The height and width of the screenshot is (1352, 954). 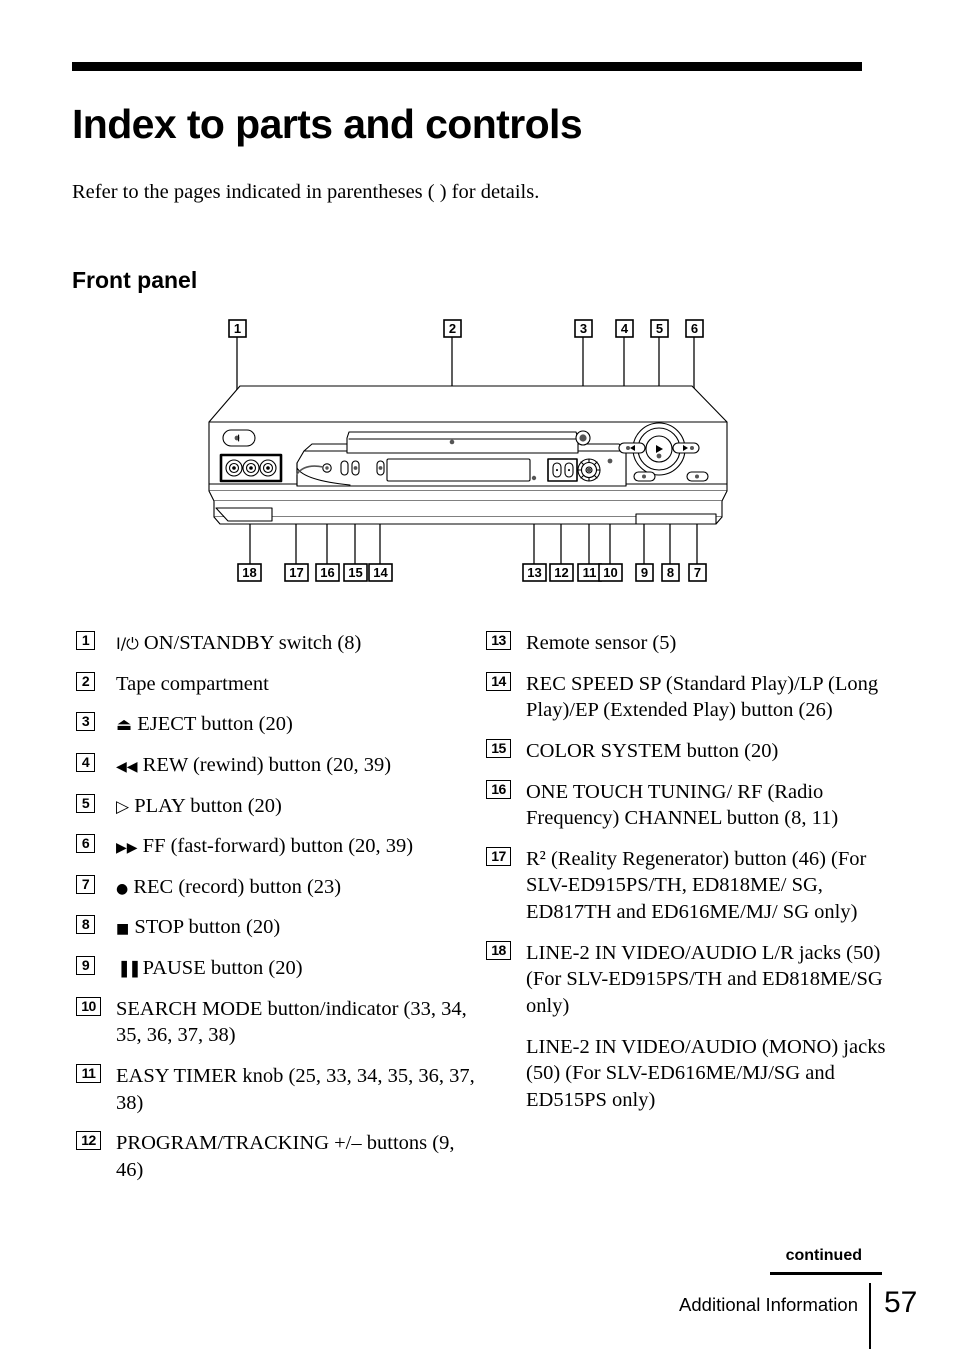 What do you see at coordinates (204, 724) in the screenshot?
I see `item-text: ⏏ EJECT button (20)` at bounding box center [204, 724].